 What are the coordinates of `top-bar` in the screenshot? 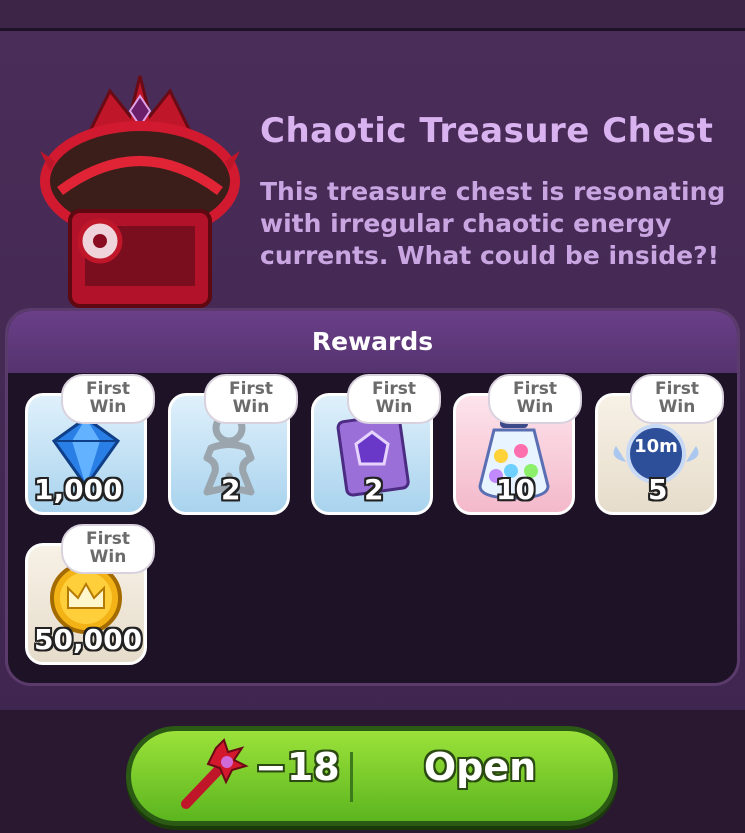 It's located at (372, 15).